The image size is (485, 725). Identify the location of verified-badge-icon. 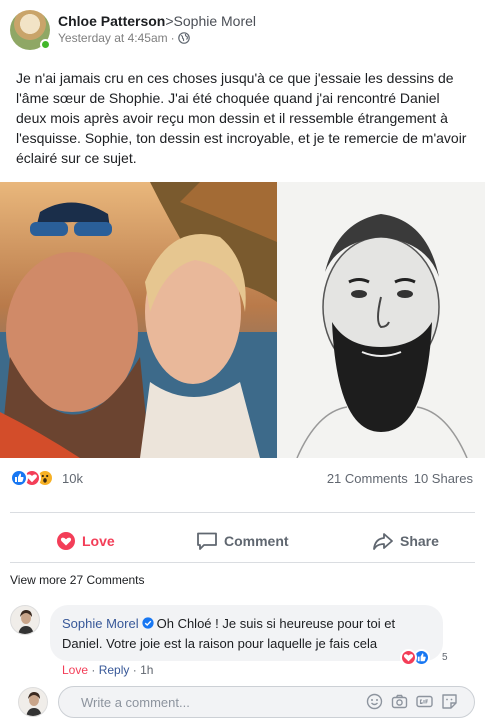
(148, 623).